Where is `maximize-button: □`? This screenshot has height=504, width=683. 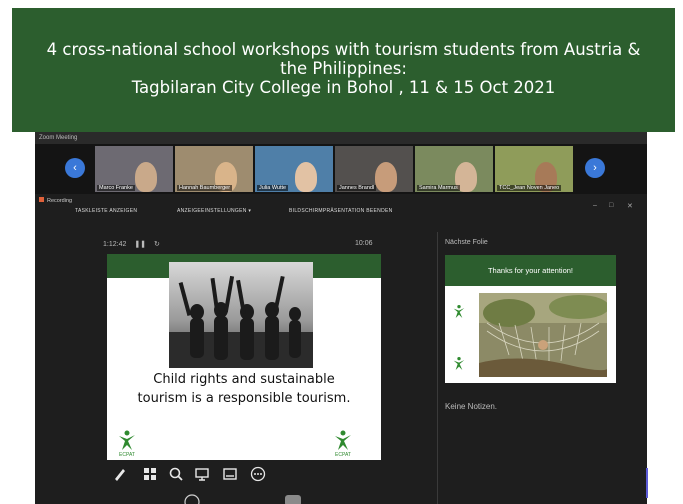 maximize-button: □ is located at coordinates (611, 205).